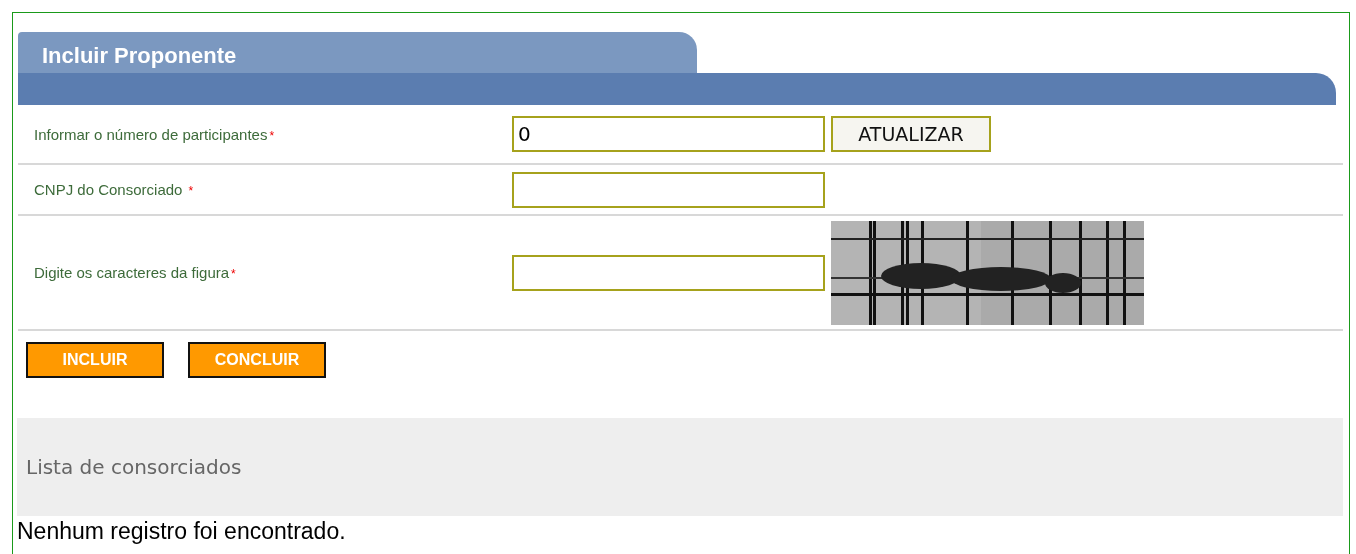 This screenshot has height=554, width=1356. I want to click on field-label: Informar o número de participantes*, so click(155, 134).